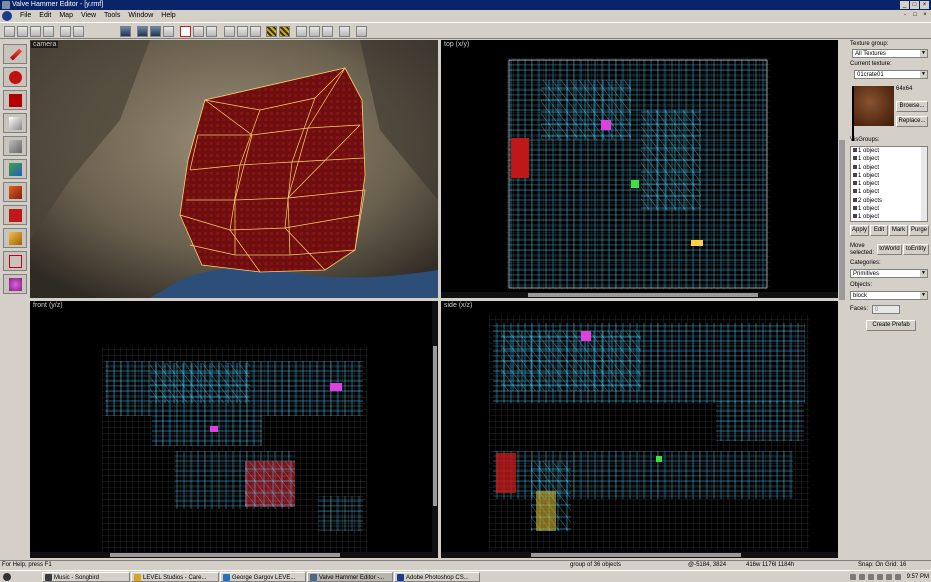 The image size is (931, 582). I want to click on menu-window: Window, so click(140, 16).